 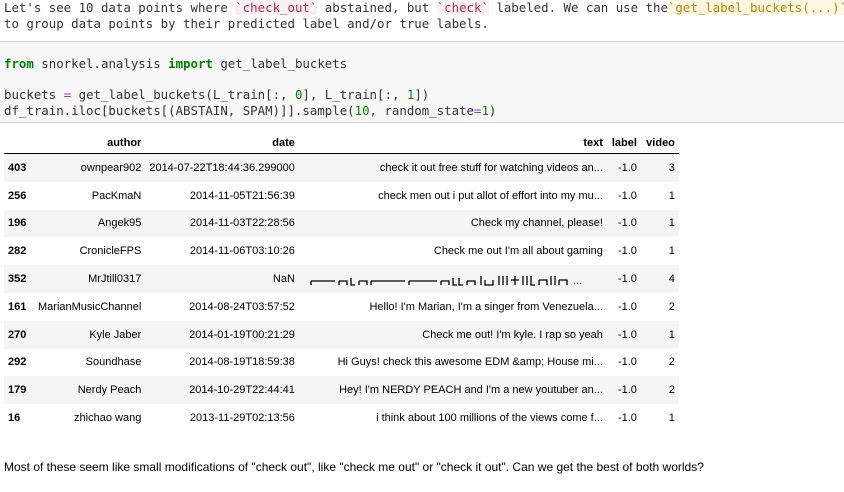 I want to click on row-index: 292, so click(x=17, y=362).